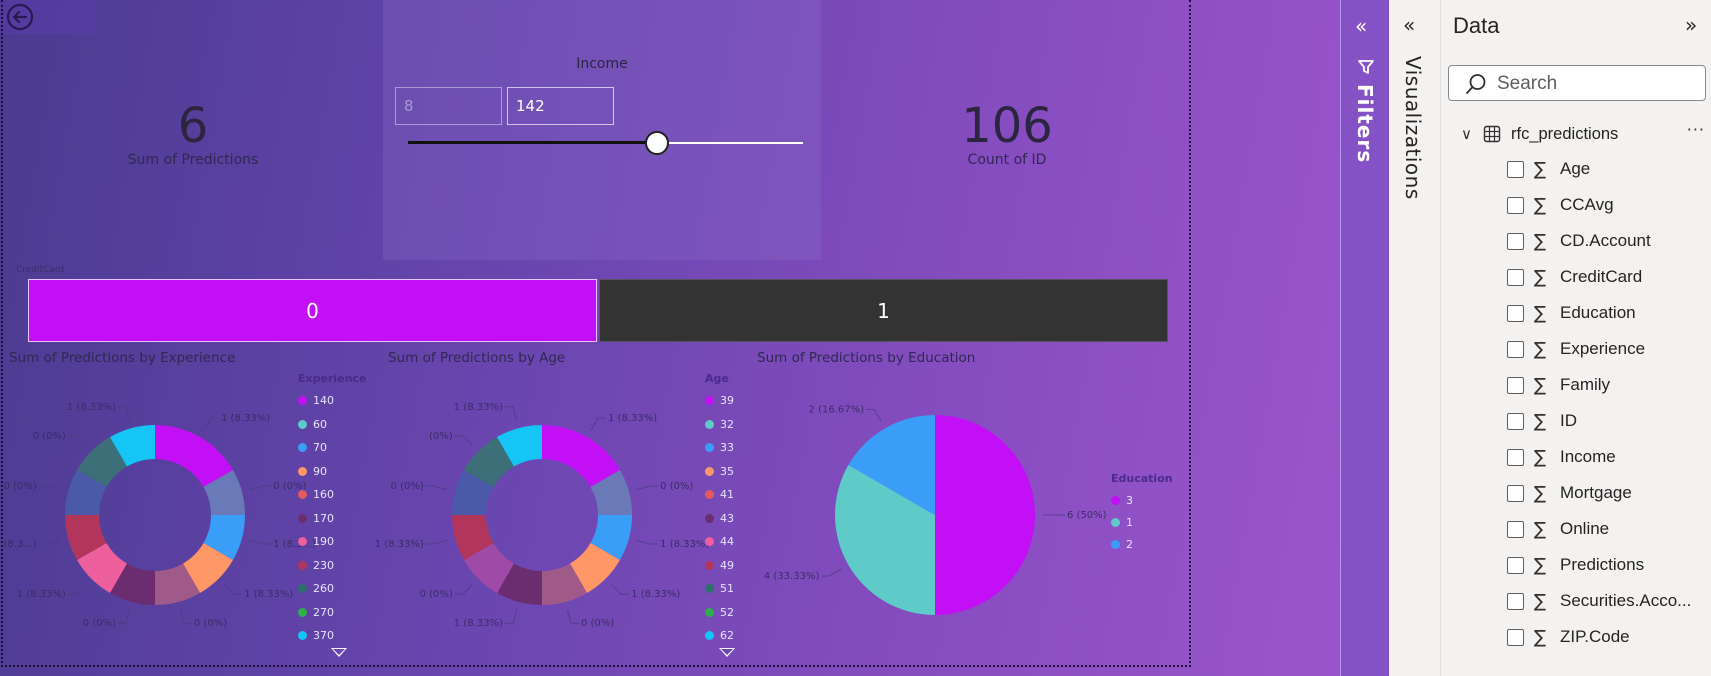  I want to click on field-name: CD.Account, so click(1605, 240).